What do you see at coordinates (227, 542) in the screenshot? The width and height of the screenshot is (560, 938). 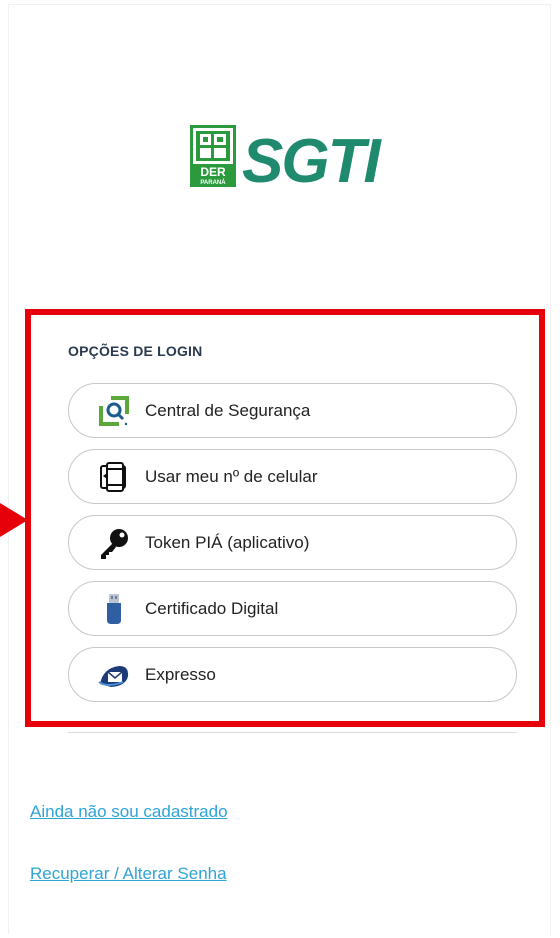 I see `option-label: Token PIÁ (aplicativo)` at bounding box center [227, 542].